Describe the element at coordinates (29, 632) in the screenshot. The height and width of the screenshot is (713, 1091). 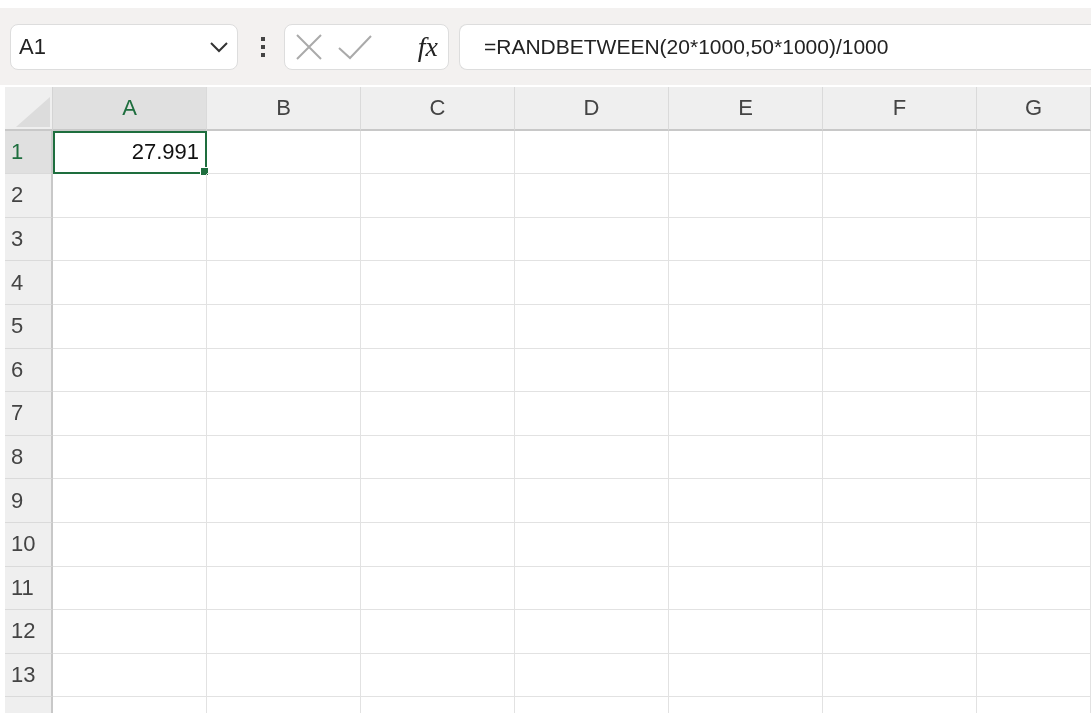
I see `row-header: 12` at that location.